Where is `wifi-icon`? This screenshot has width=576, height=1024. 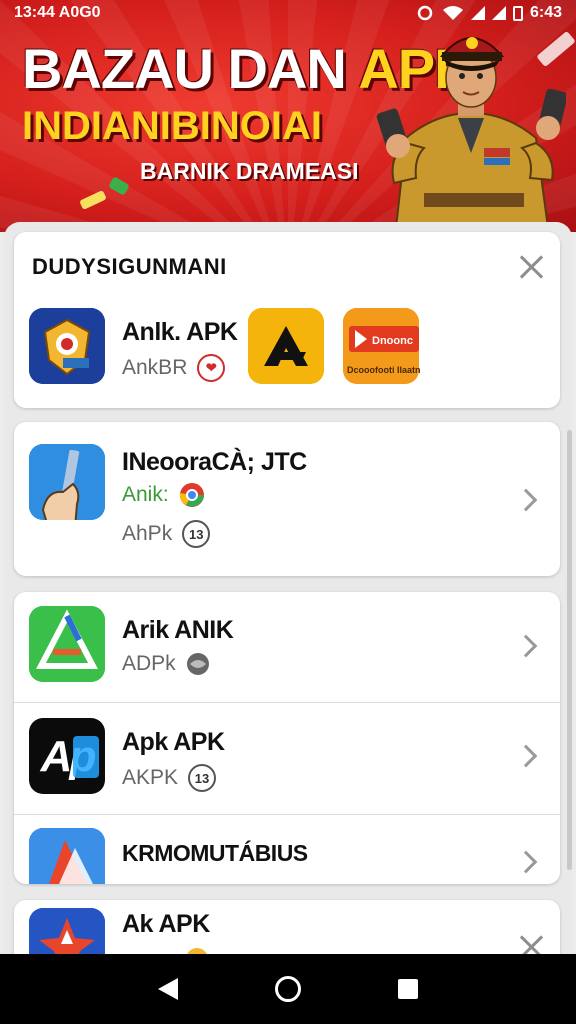
wifi-icon is located at coordinates (452, 13).